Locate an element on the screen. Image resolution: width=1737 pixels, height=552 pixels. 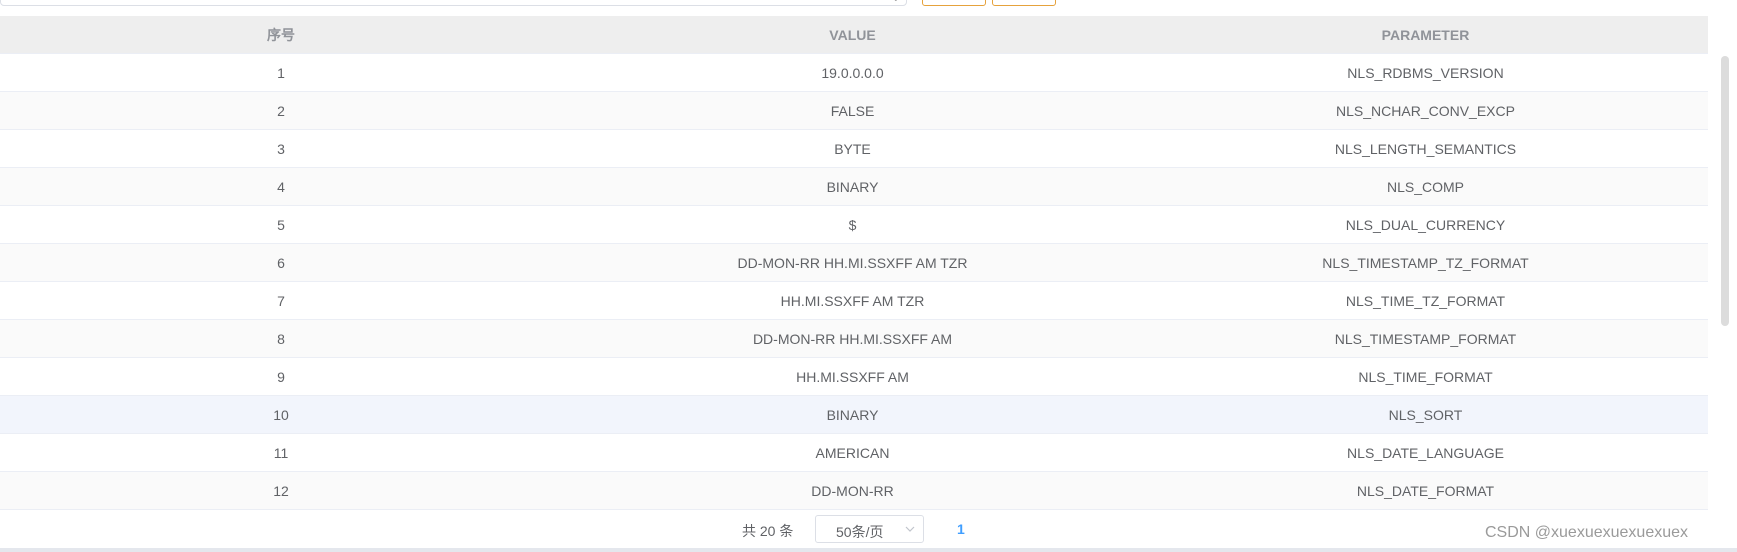
toolbar: ⌄ is located at coordinates (868, 8).